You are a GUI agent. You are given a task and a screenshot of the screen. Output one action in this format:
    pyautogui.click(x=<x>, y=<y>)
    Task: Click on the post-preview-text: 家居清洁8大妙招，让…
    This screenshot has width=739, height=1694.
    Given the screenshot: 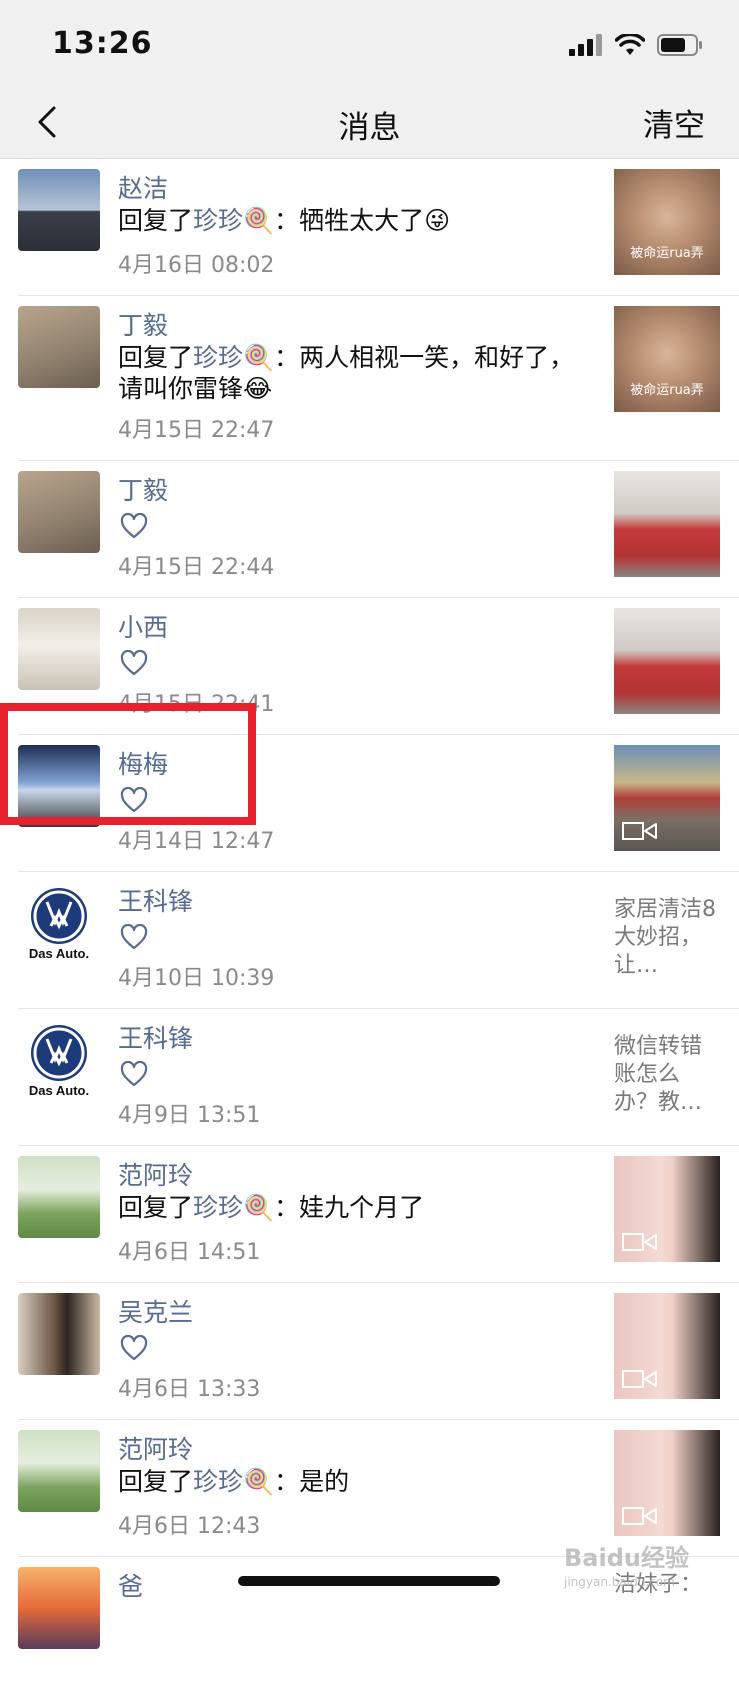 What is the action you would take?
    pyautogui.click(x=667, y=938)
    